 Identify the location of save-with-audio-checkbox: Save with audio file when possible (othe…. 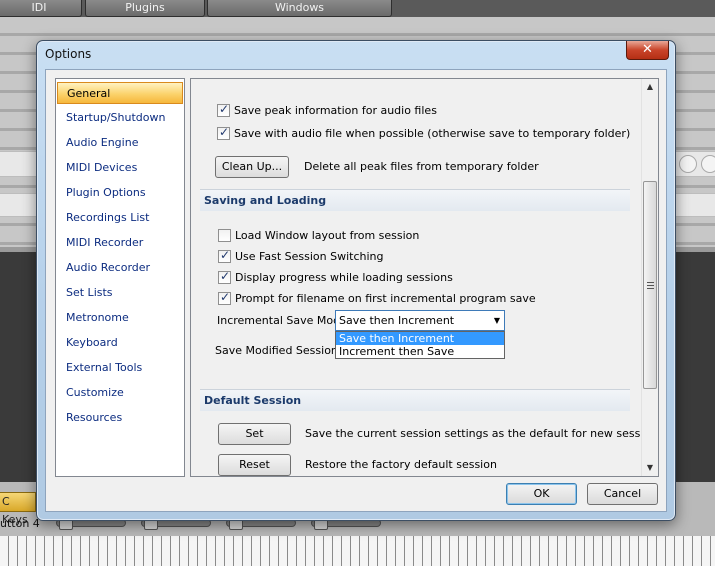
(424, 134).